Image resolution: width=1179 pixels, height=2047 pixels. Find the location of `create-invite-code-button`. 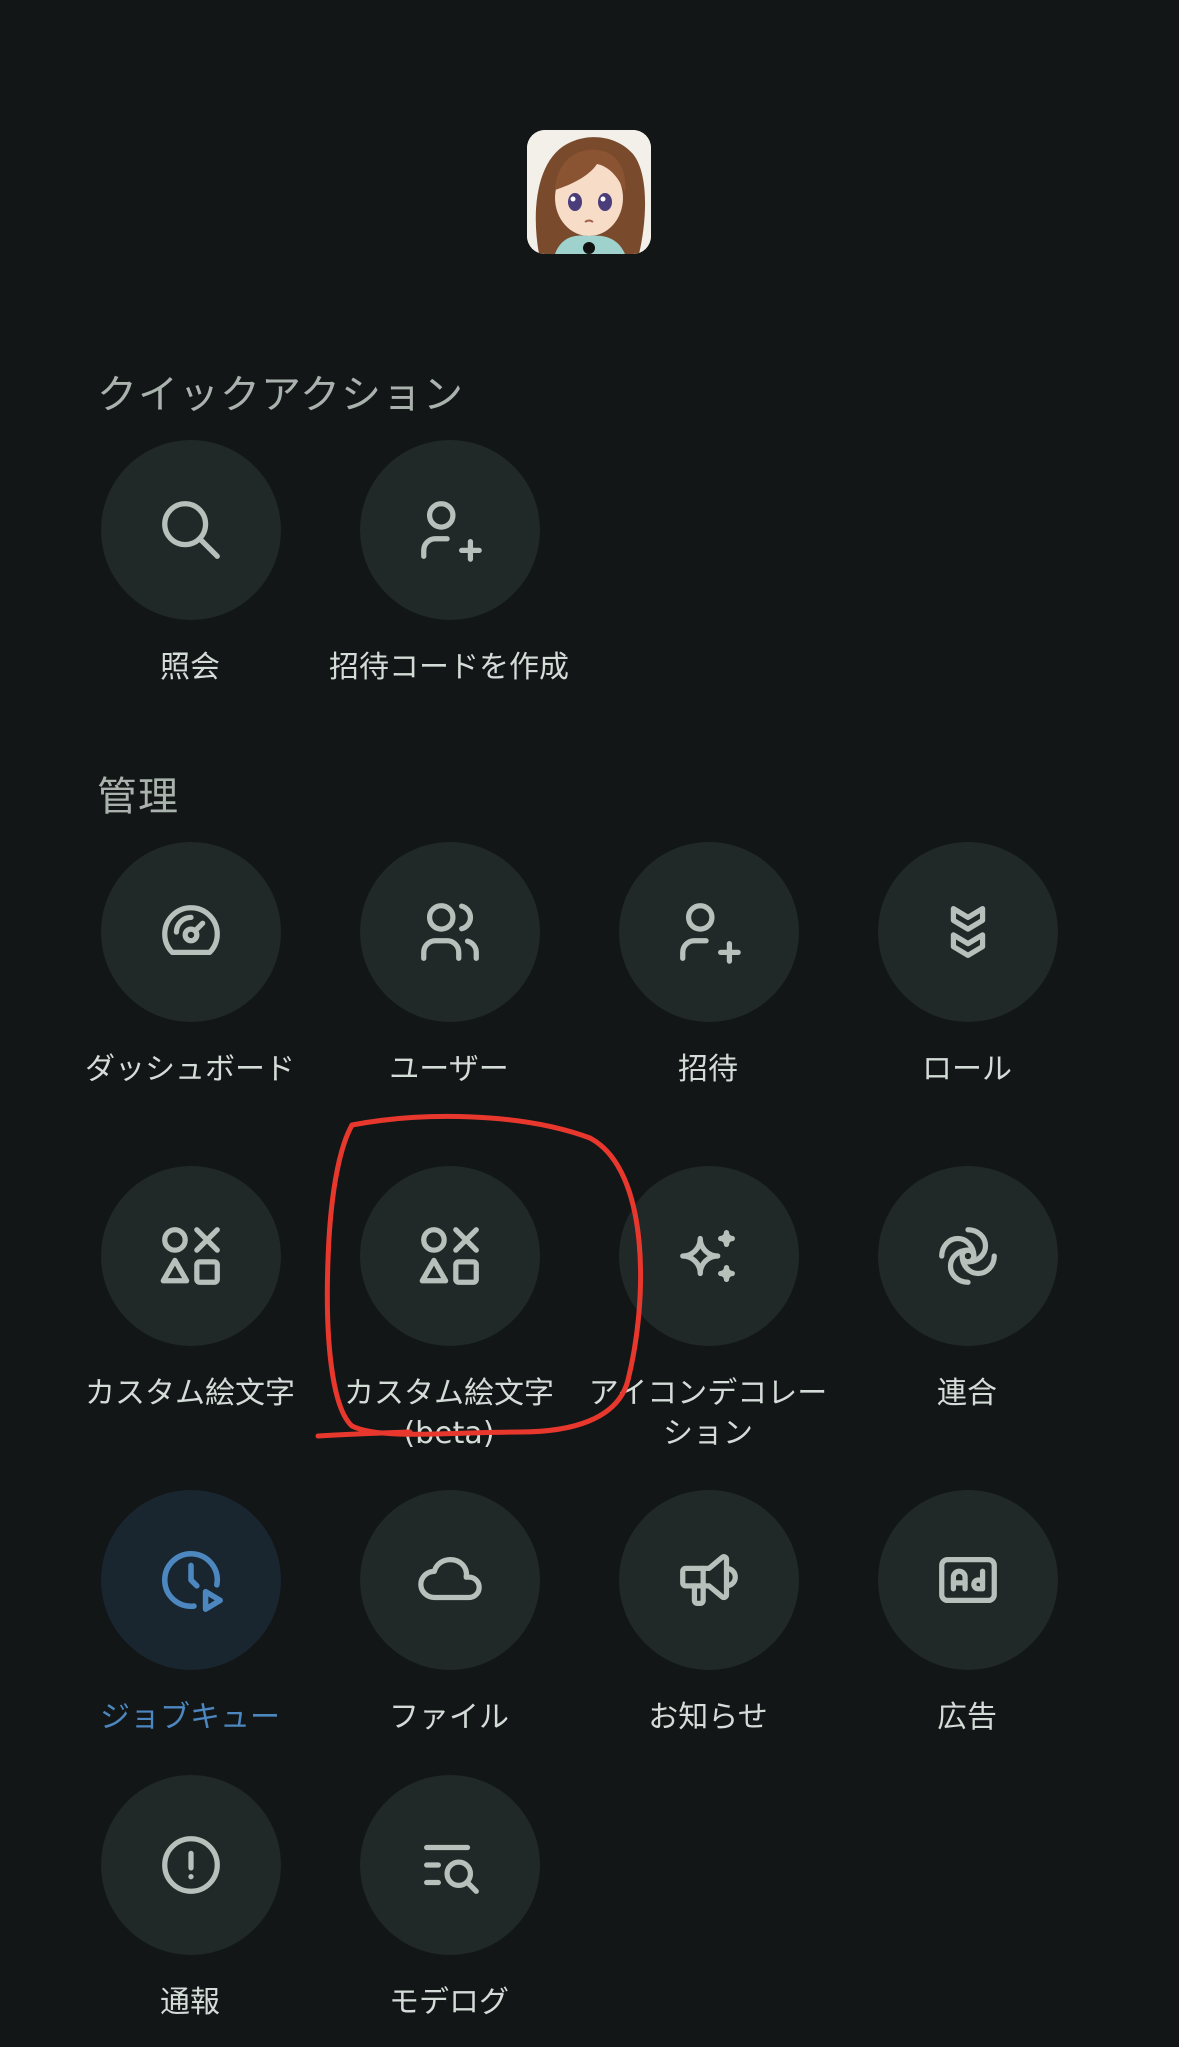

create-invite-code-button is located at coordinates (450, 530).